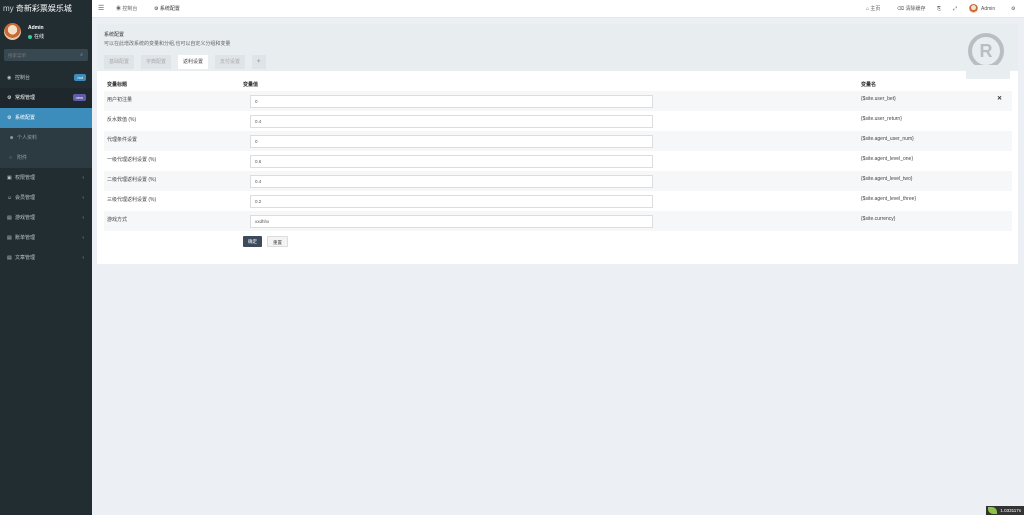  Describe the element at coordinates (25, 178) in the screenshot. I see `sidebar-item-label: 权限管理` at that location.